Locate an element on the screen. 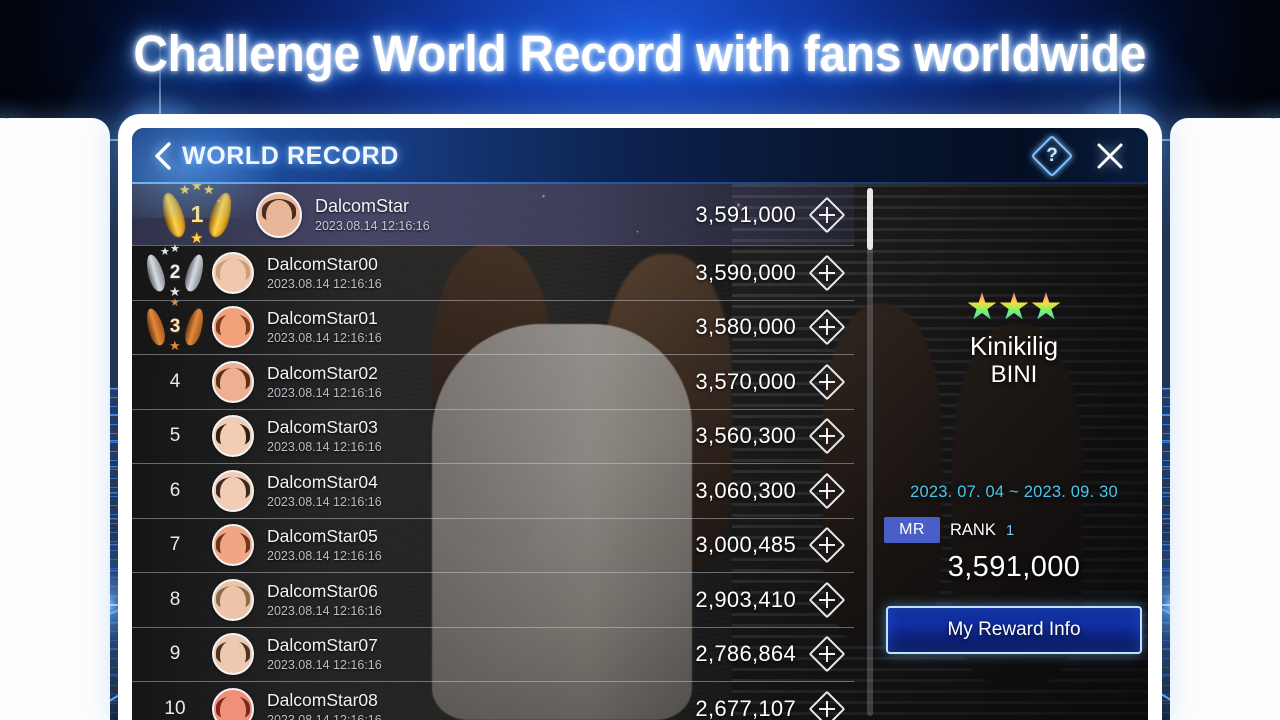 The height and width of the screenshot is (720, 1280). back-button is located at coordinates (162, 156).